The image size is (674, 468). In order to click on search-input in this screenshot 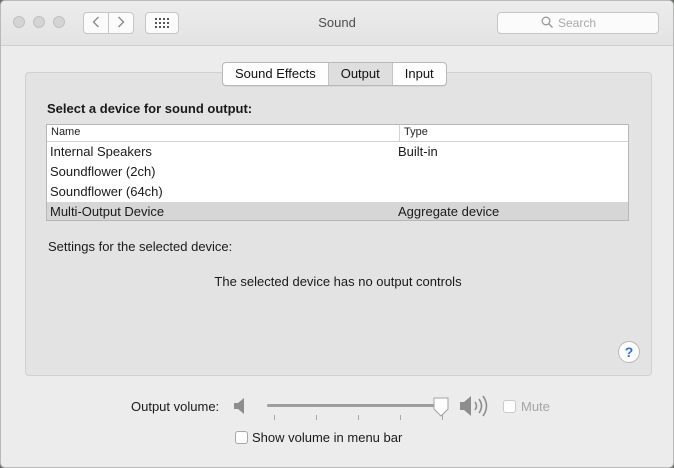, I will do `click(578, 23)`.